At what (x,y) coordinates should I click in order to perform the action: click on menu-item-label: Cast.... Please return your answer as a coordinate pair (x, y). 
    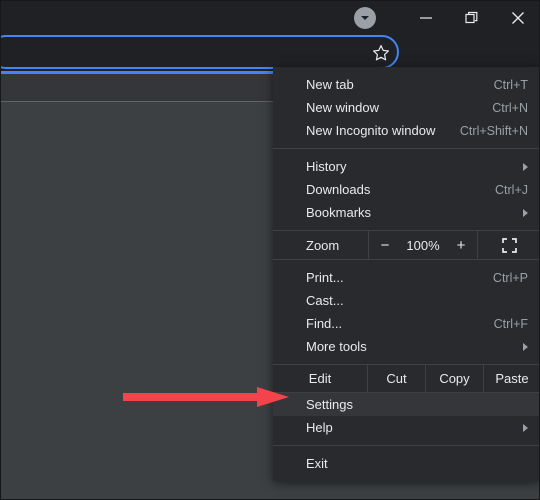
    Looking at the image, I should click on (325, 300).